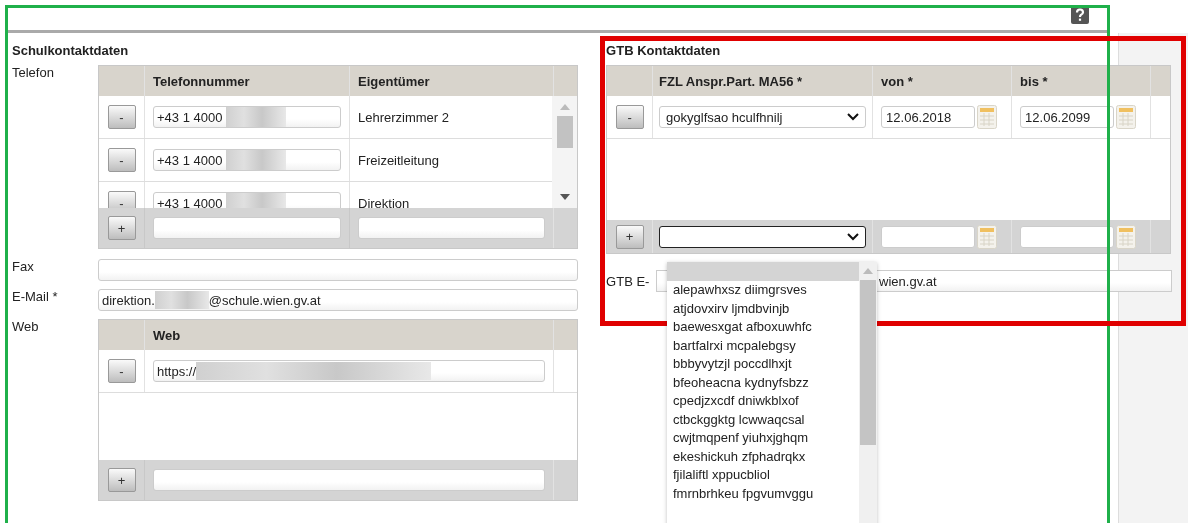 The height and width of the screenshot is (523, 1188). What do you see at coordinates (908, 281) in the screenshot?
I see `input-value: wien.gv.at` at bounding box center [908, 281].